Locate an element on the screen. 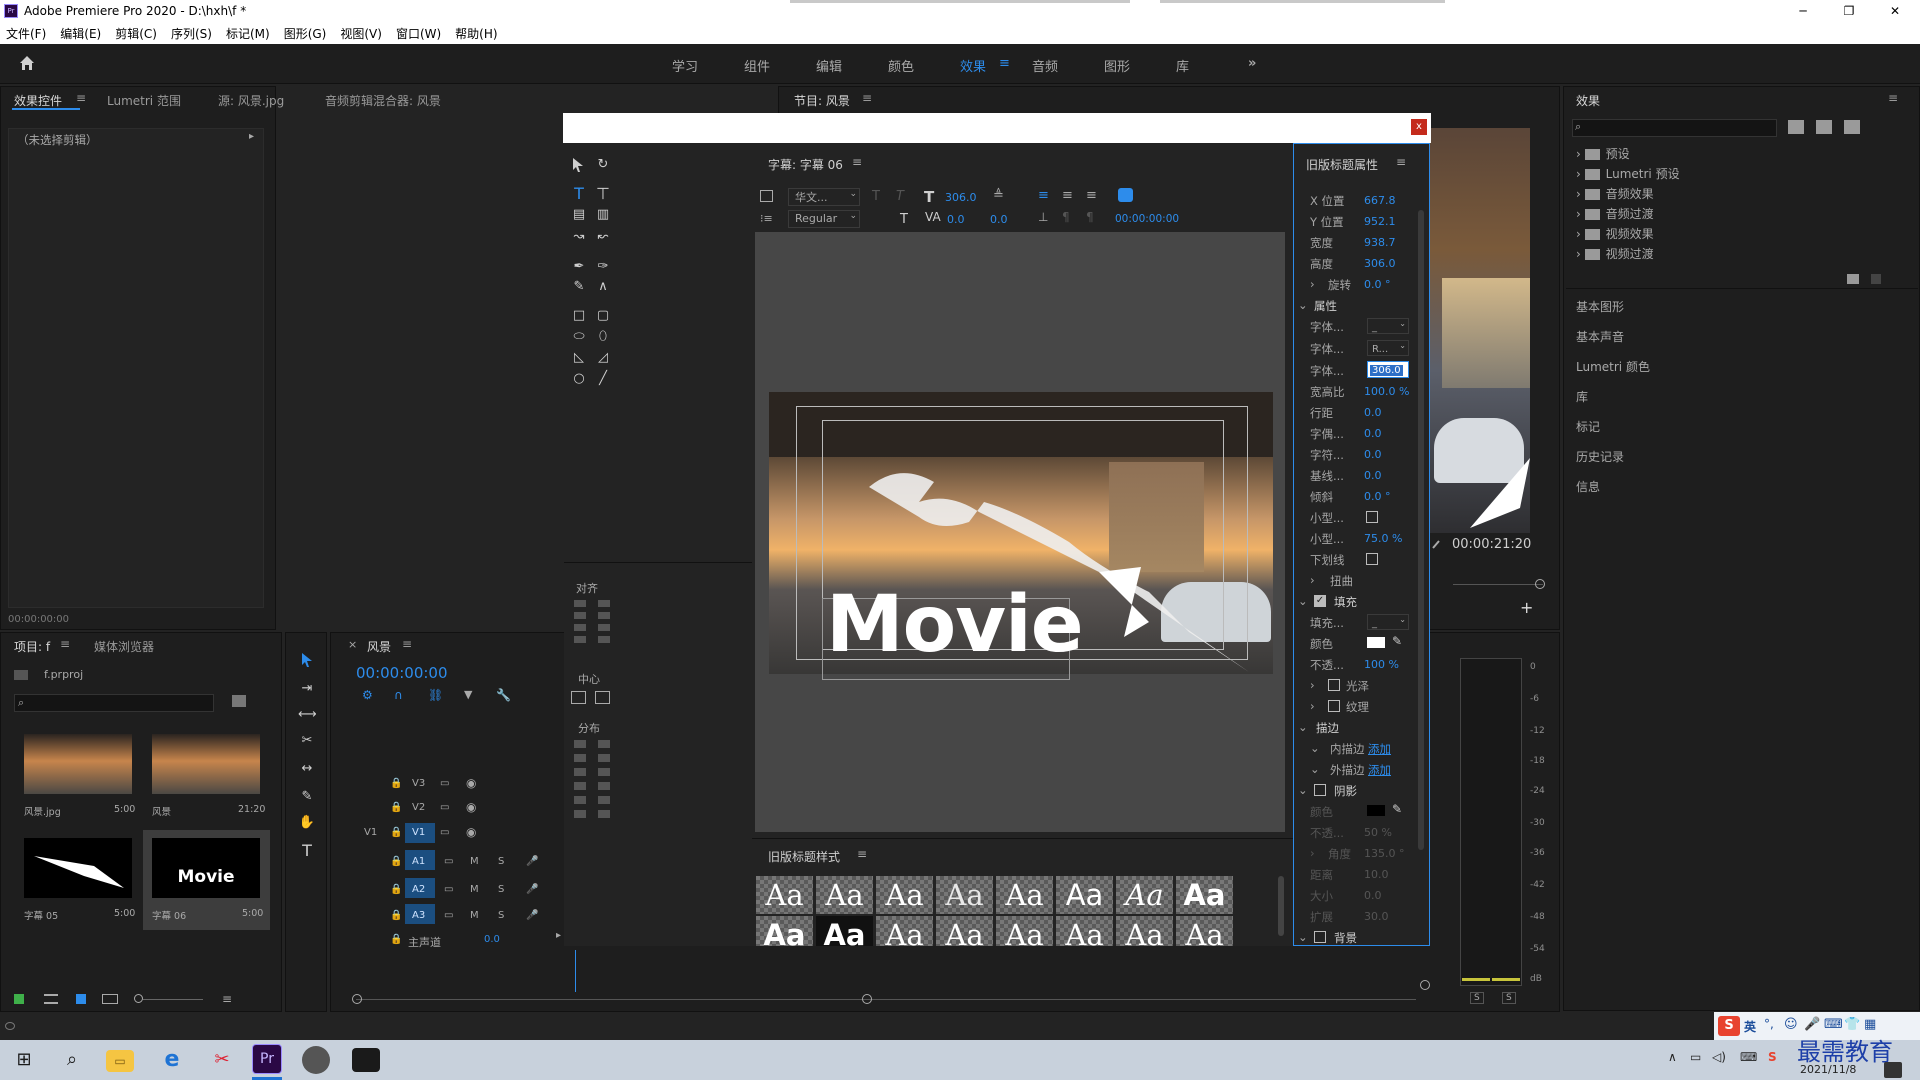 The height and width of the screenshot is (1080, 1920). rounded-rectangle-tool-icon: ▢ is located at coordinates (603, 316).